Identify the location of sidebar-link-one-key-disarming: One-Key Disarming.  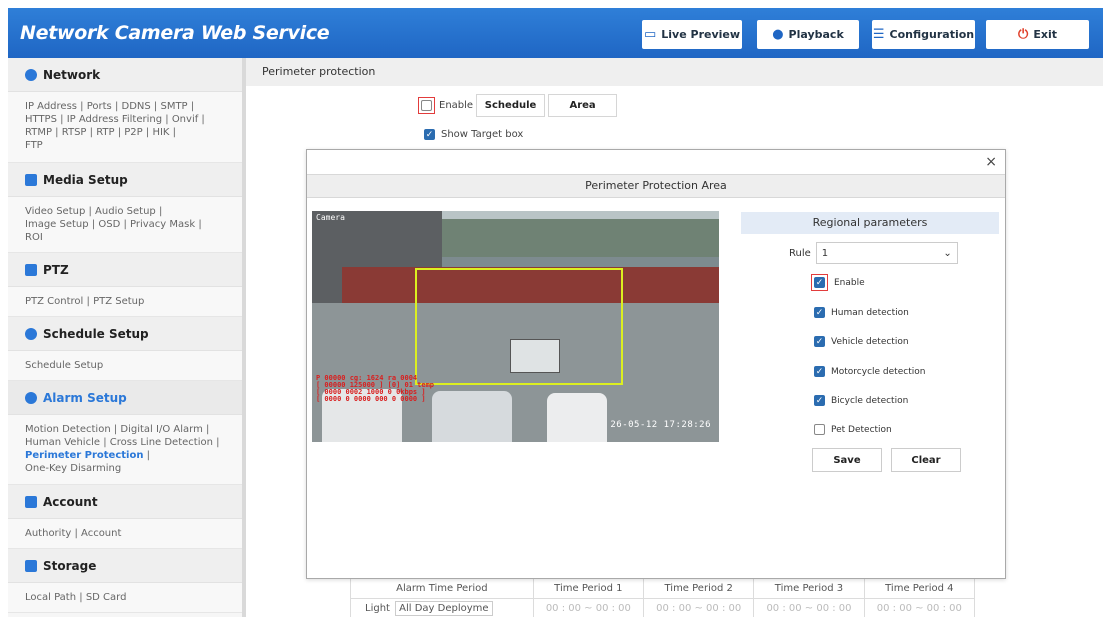
(73, 468).